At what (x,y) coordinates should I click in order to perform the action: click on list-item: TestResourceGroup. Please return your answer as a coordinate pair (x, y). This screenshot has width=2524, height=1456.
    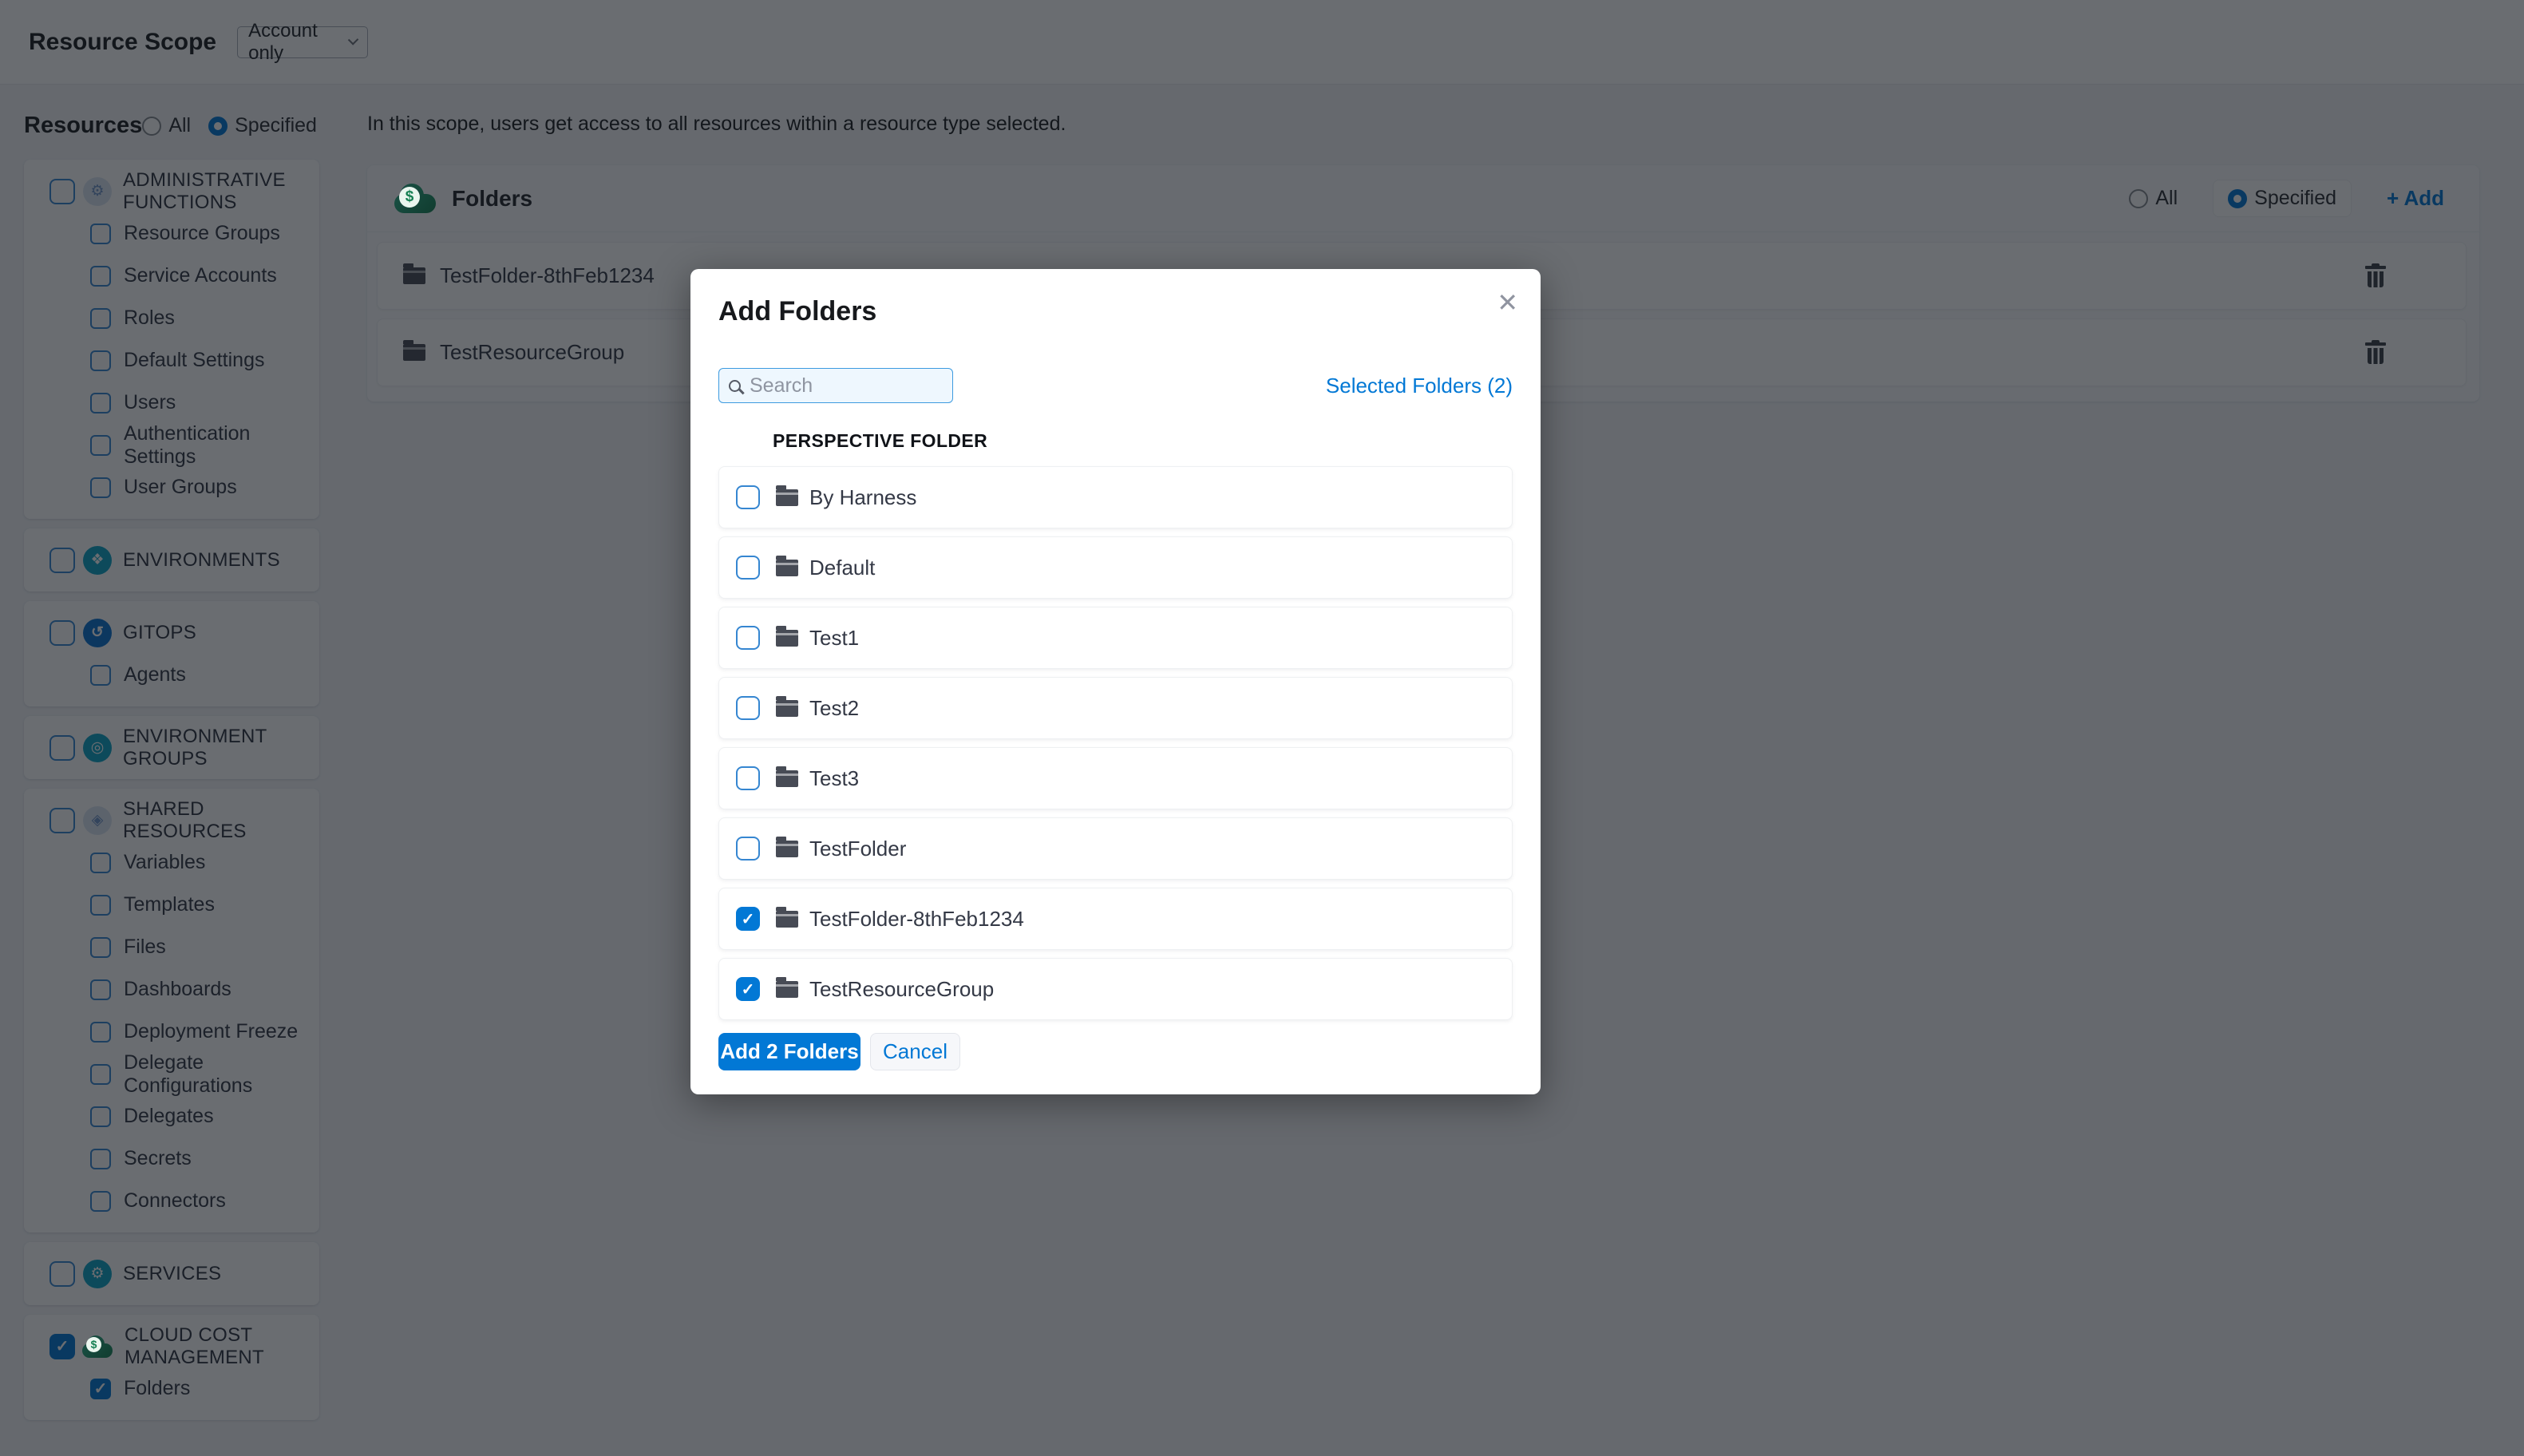
    Looking at the image, I should click on (1115, 989).